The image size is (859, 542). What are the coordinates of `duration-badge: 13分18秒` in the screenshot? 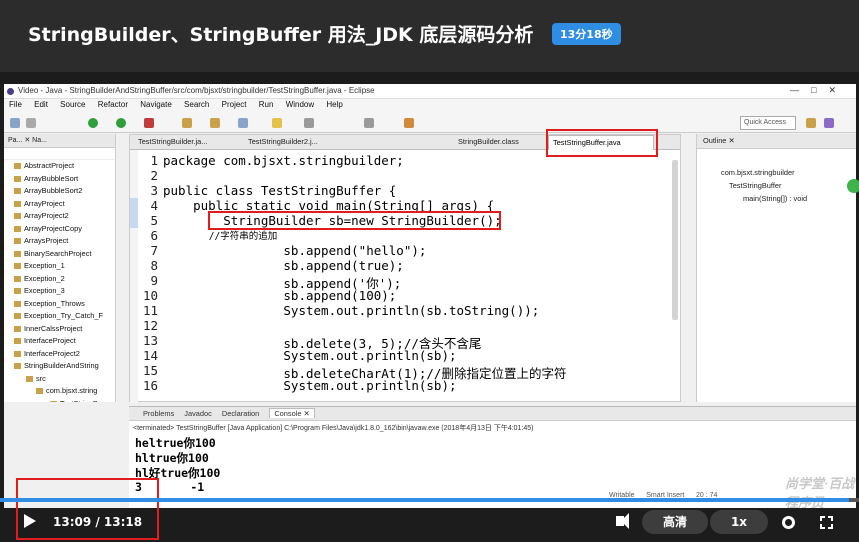 It's located at (586, 34).